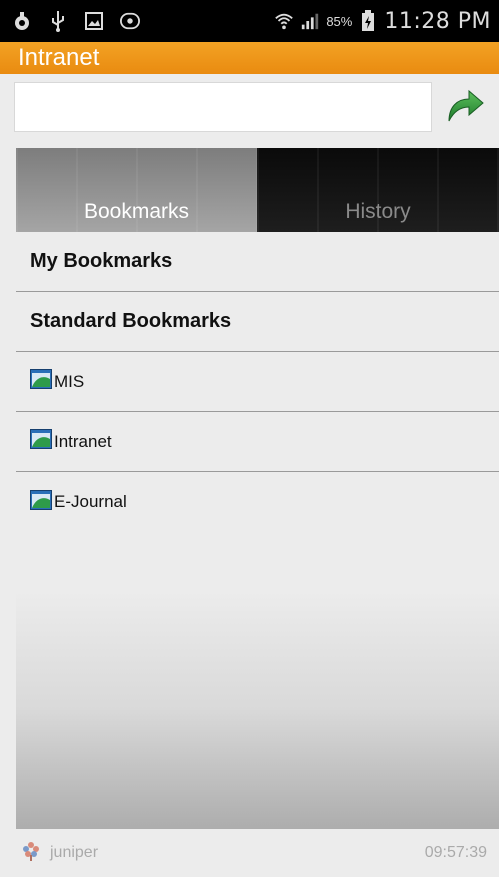  Describe the element at coordinates (58, 21) in the screenshot. I see `usb-icon` at that location.